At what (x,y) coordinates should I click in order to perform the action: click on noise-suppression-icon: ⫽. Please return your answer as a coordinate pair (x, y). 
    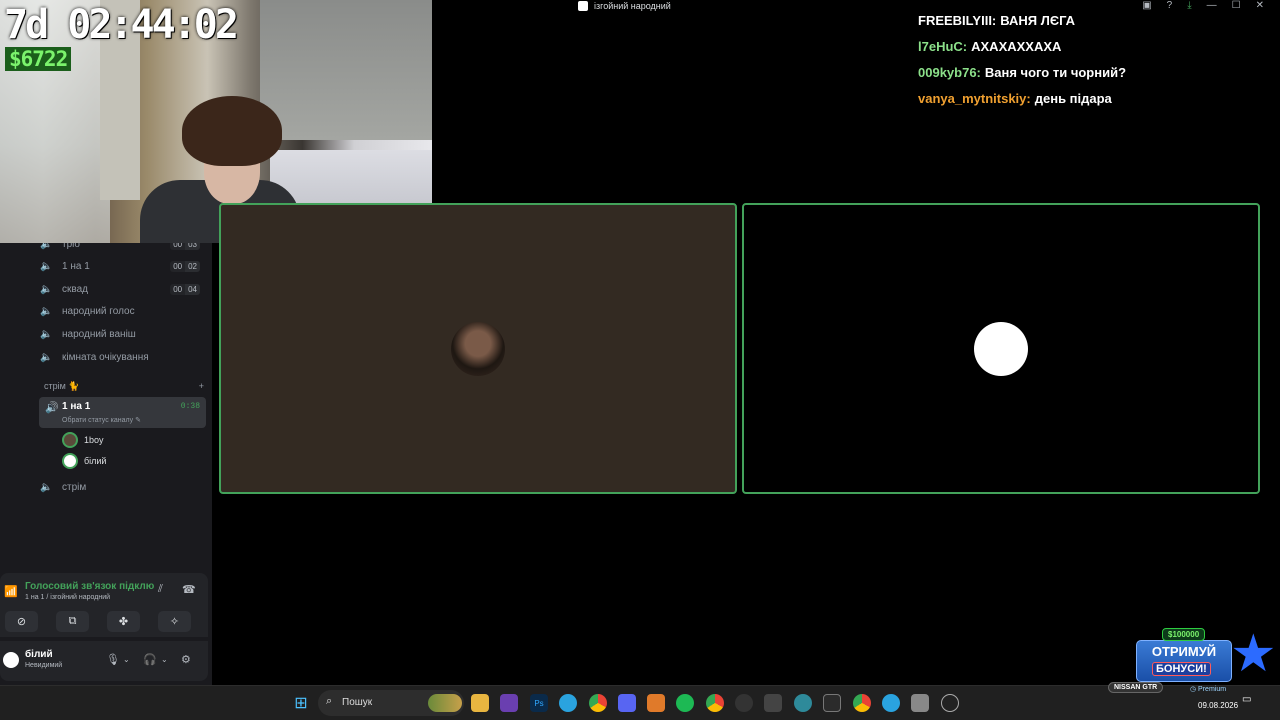
    Looking at the image, I should click on (160, 589).